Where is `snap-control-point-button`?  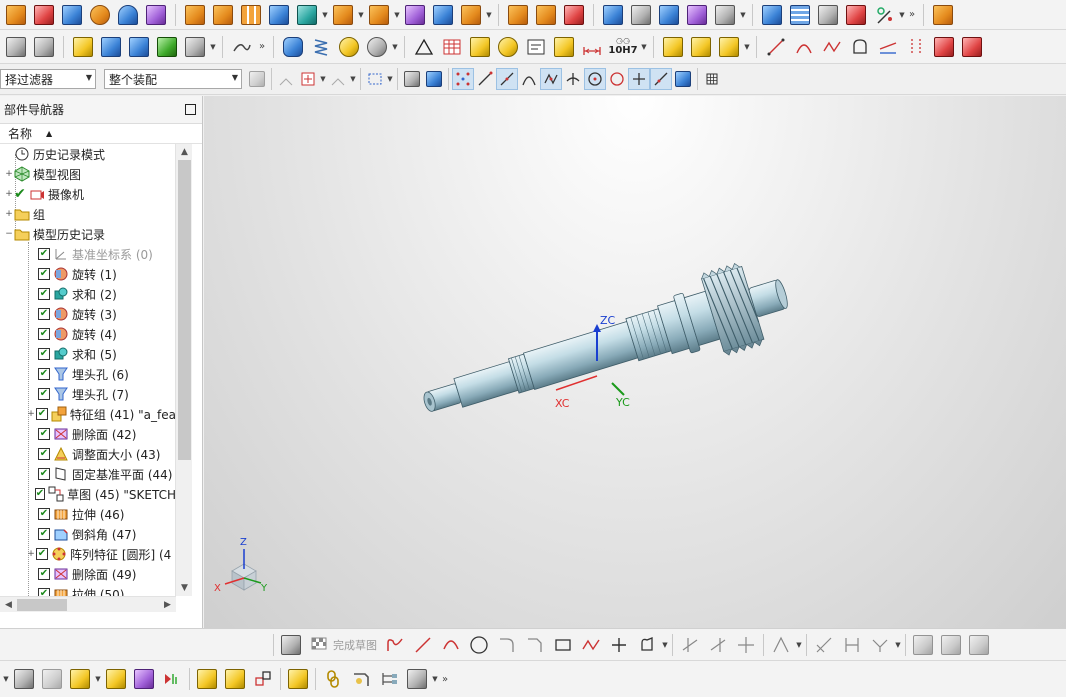 snap-control-point-button is located at coordinates (529, 79).